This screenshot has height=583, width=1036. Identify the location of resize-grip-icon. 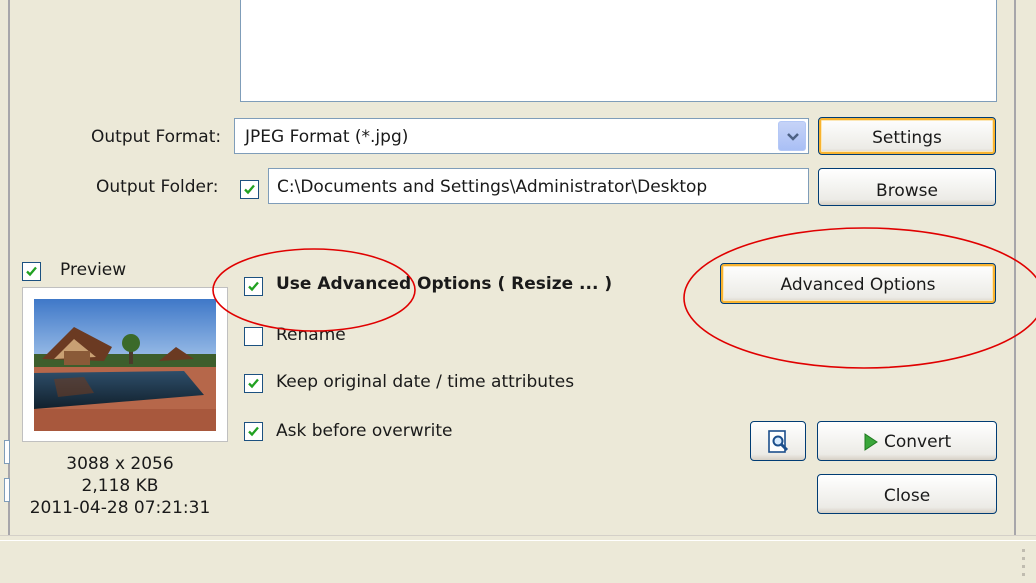
(1020, 562).